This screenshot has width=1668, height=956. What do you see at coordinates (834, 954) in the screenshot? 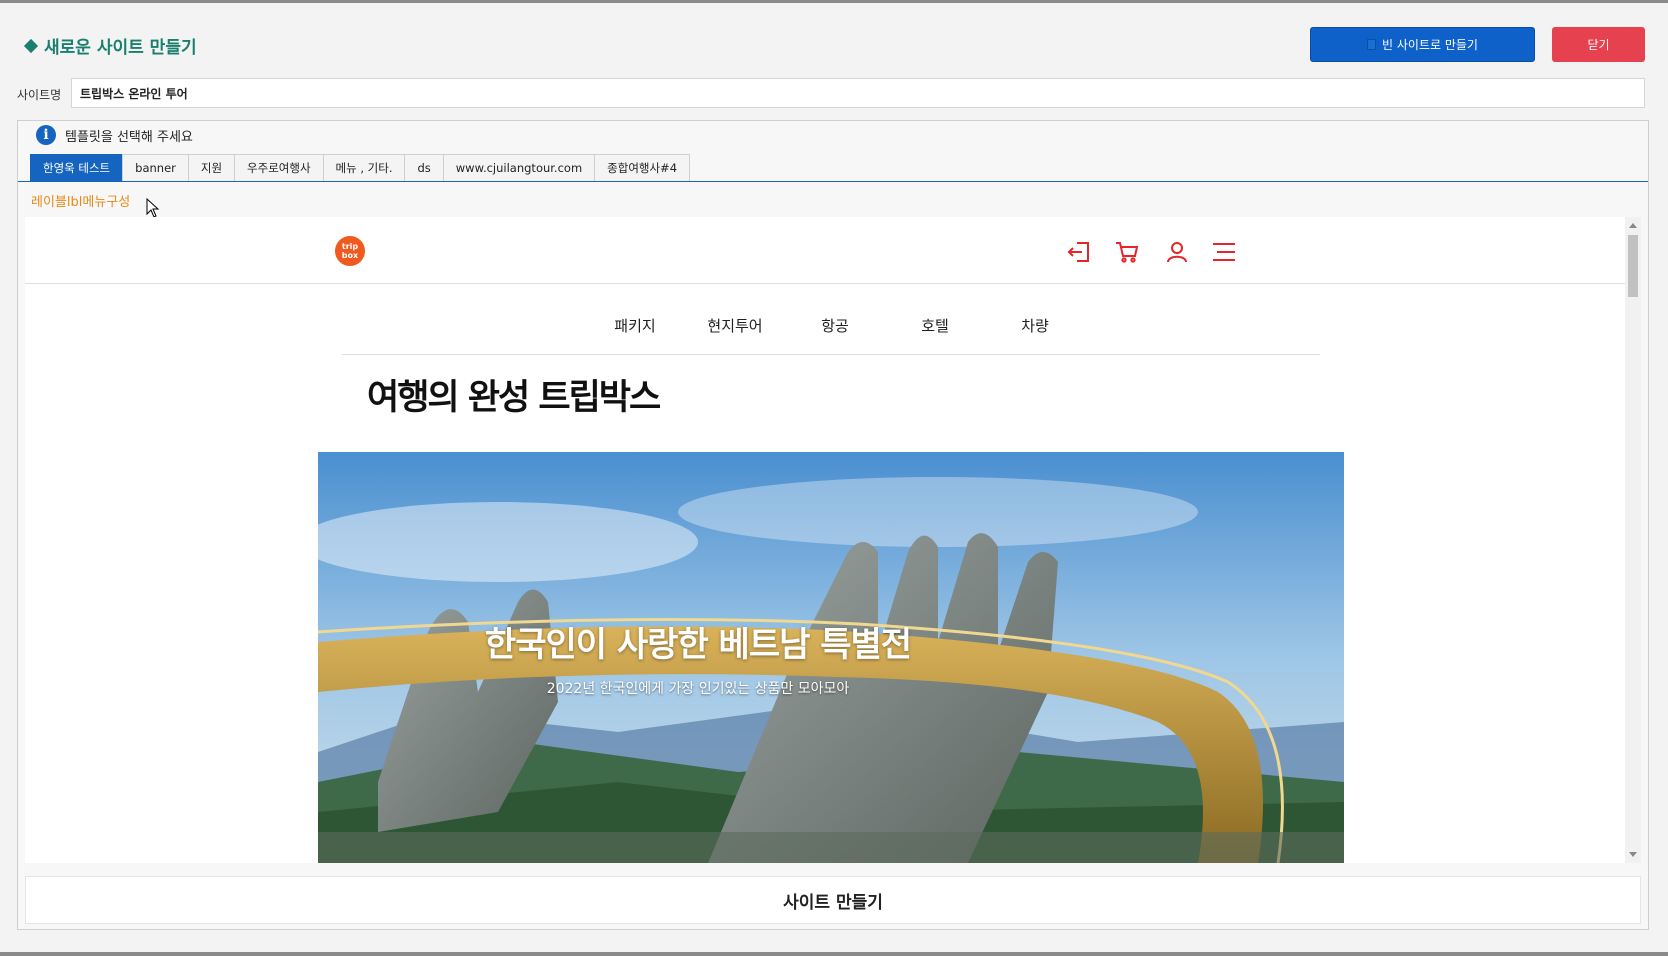
I see `window-bottom-border` at bounding box center [834, 954].